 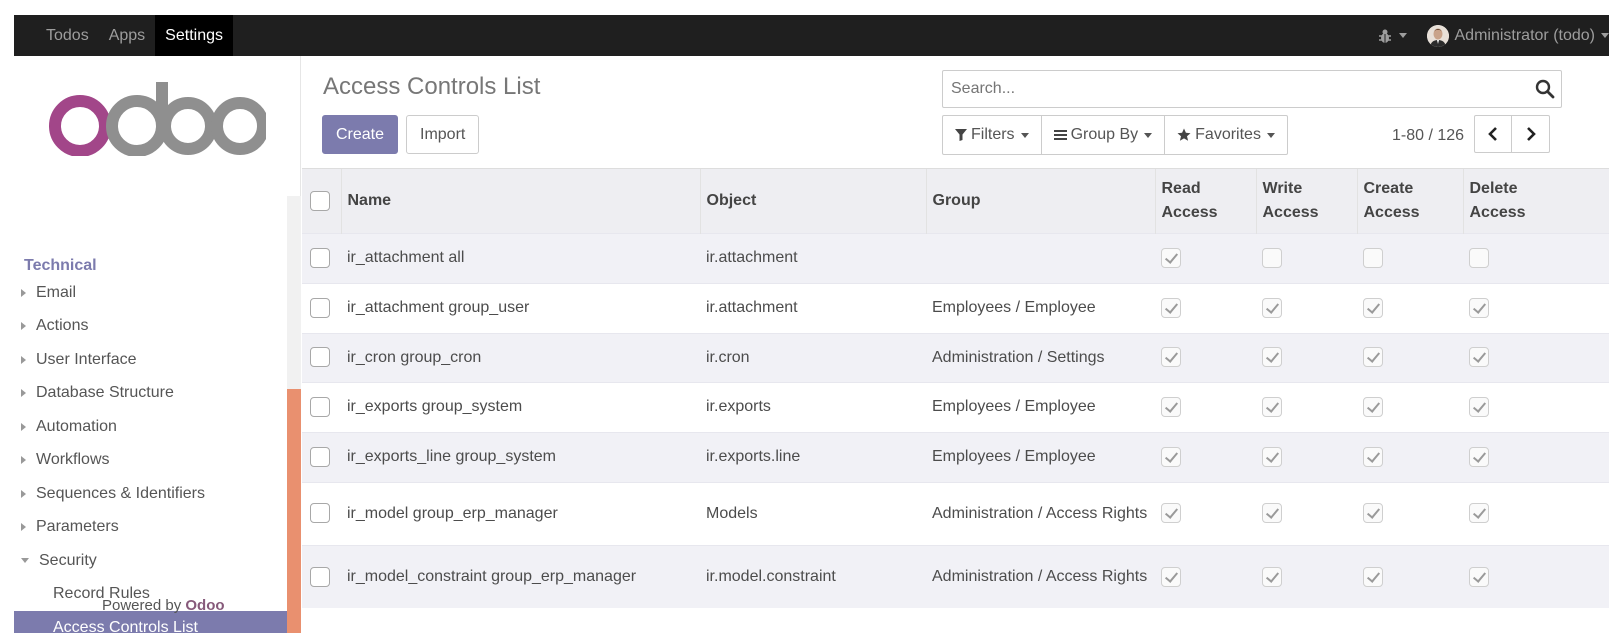 I want to click on chevron-left-icon, so click(x=1492, y=134).